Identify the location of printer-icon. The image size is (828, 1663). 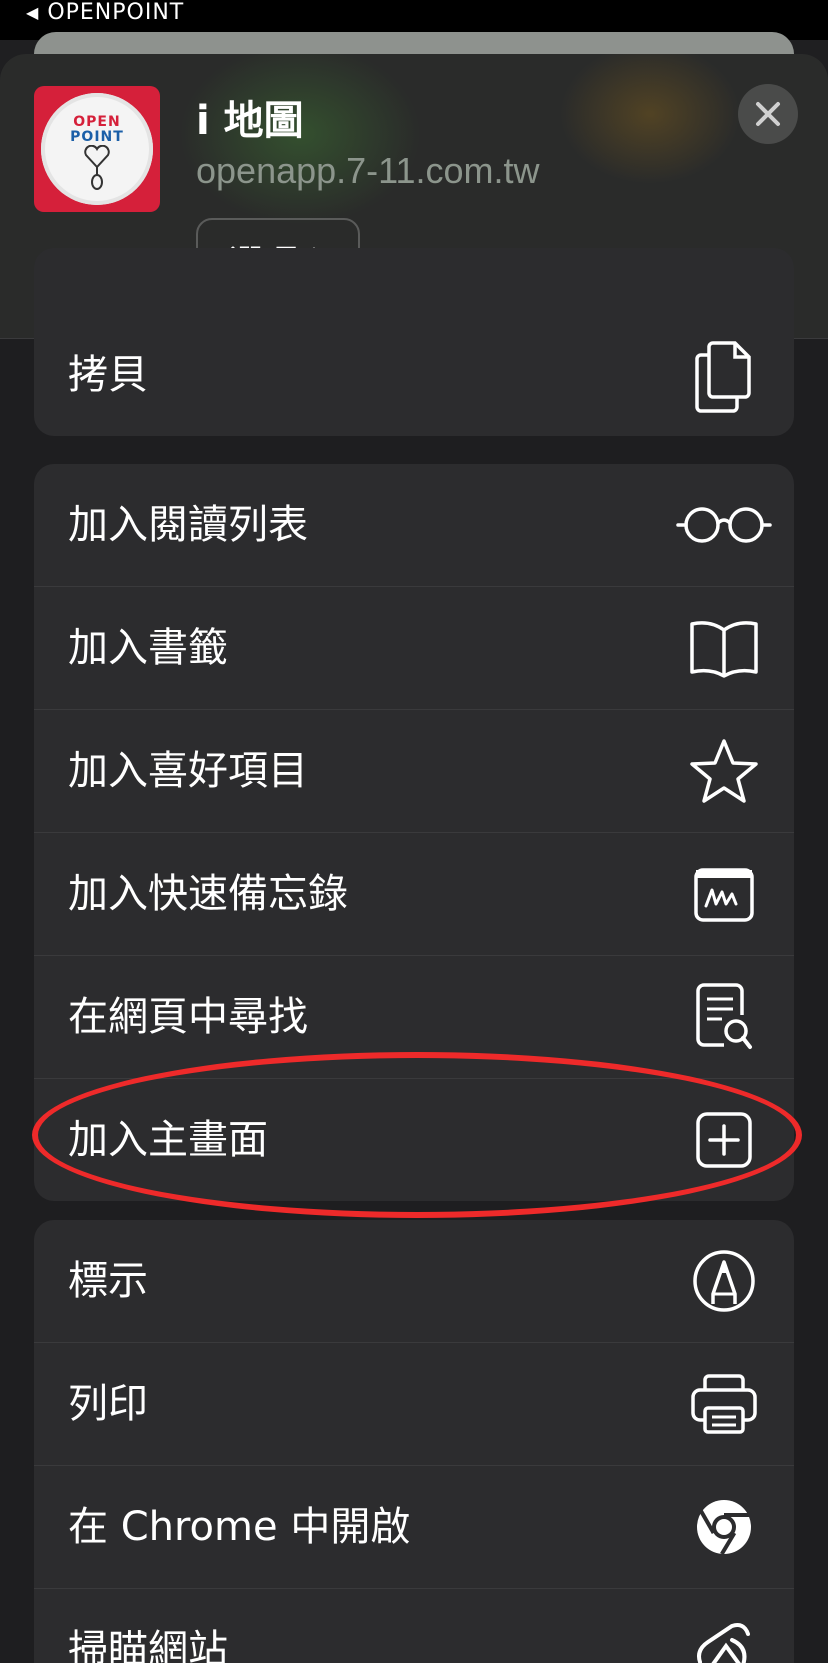
(724, 1404).